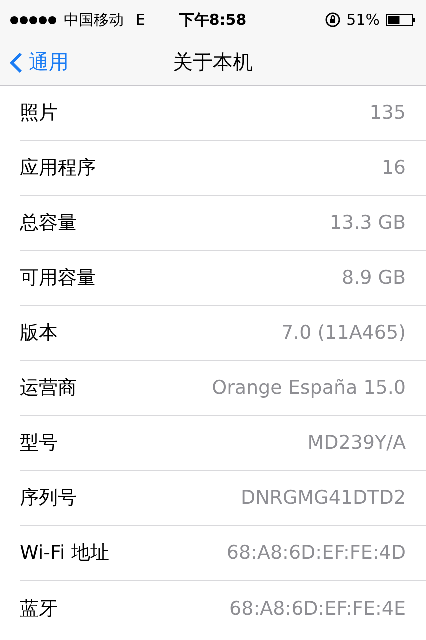  What do you see at coordinates (34, 62) in the screenshot?
I see `back-button: 通用` at bounding box center [34, 62].